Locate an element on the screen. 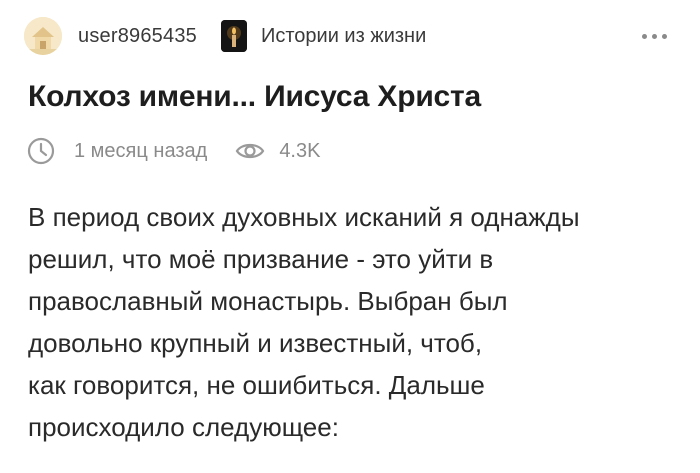  more-options-button is located at coordinates (654, 36).